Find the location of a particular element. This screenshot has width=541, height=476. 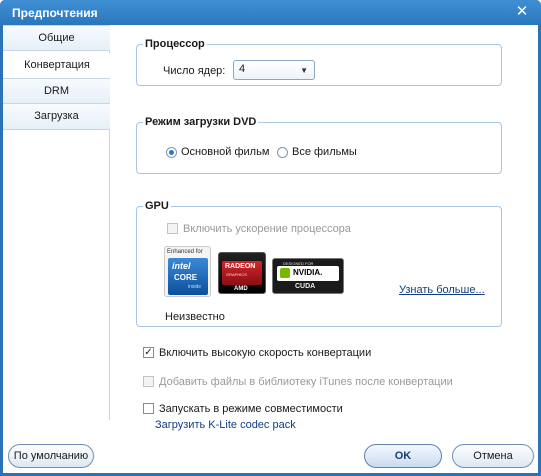

compat-mode-label: Запускать в режиме совместимости is located at coordinates (251, 409).